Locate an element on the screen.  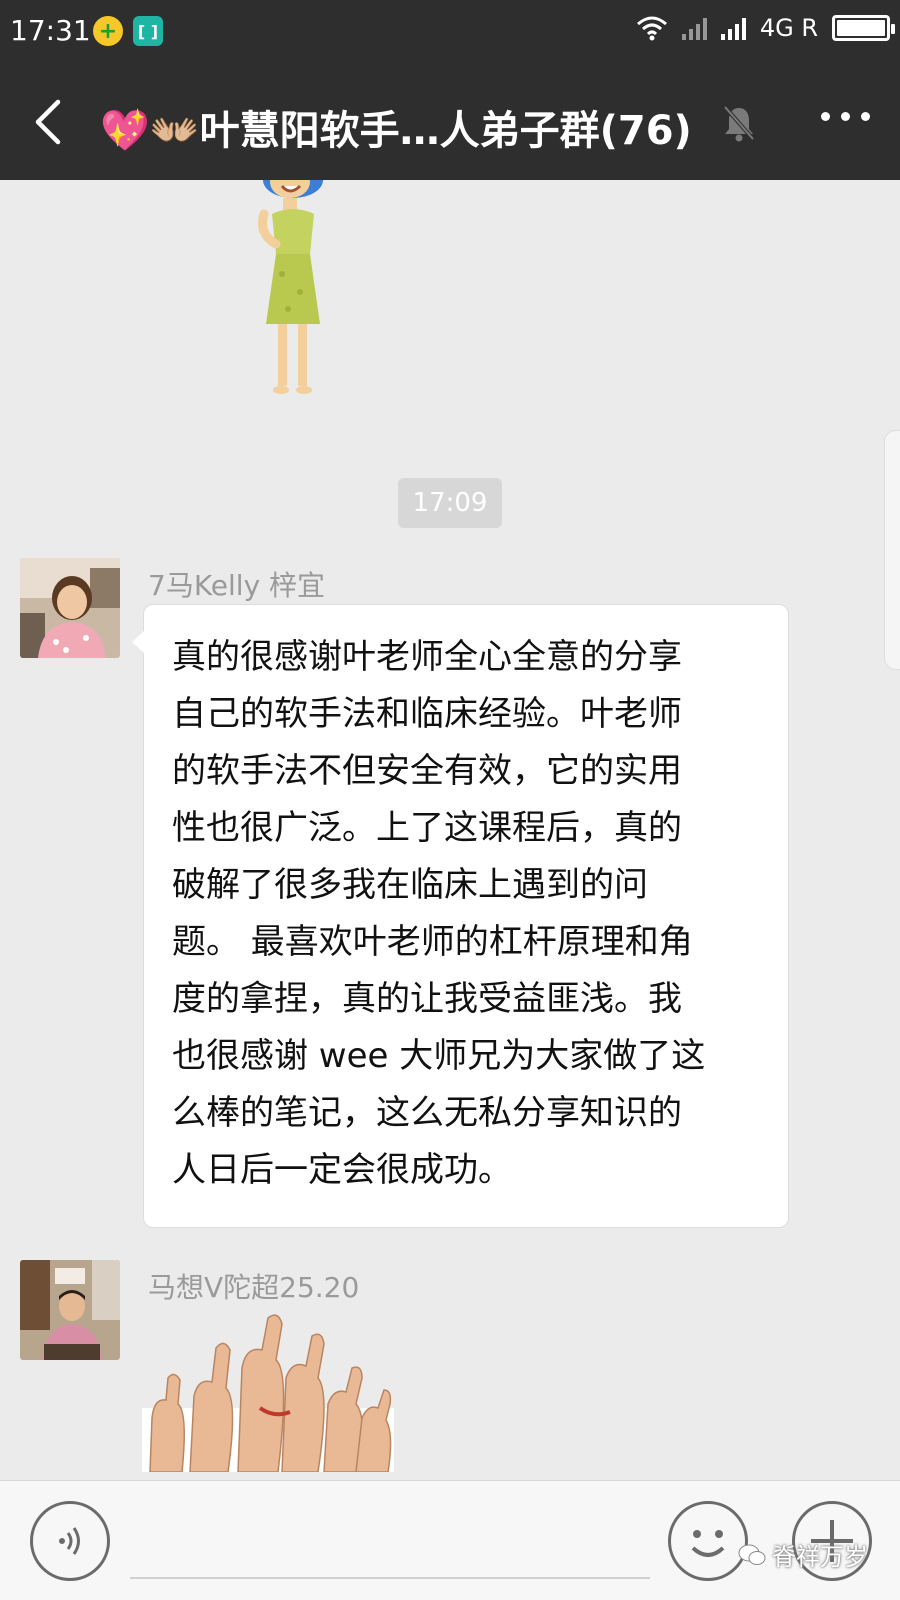
voice-icon is located at coordinates (70, 1541).